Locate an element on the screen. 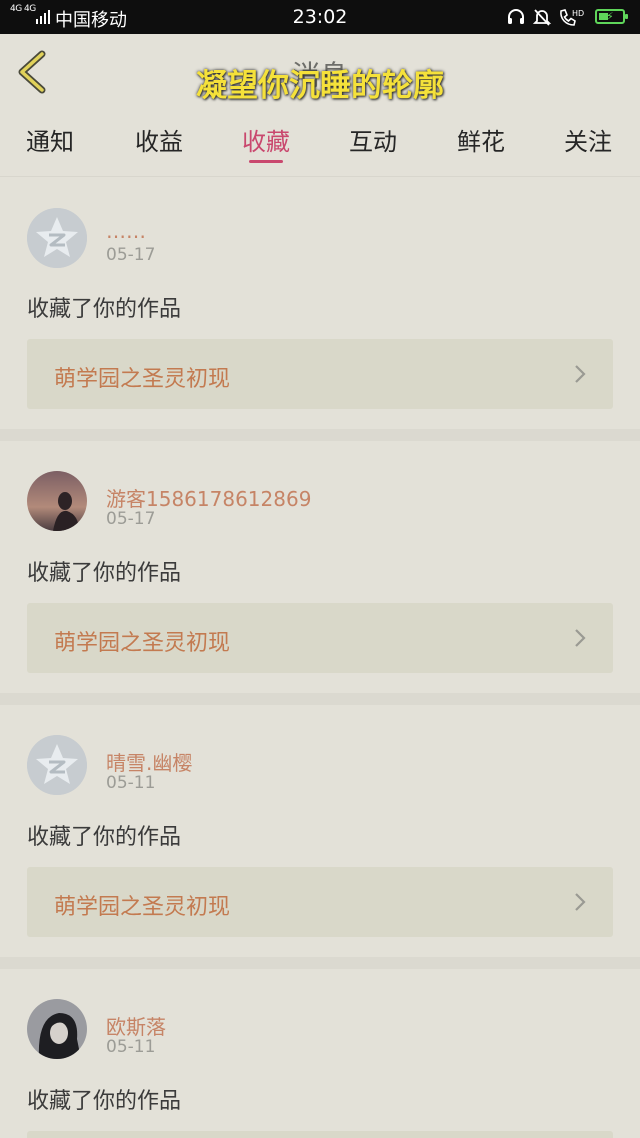 This screenshot has width=640, height=1138. list-item: 欧斯落 05-11 收藏了你的作品 is located at coordinates (320, 1053).